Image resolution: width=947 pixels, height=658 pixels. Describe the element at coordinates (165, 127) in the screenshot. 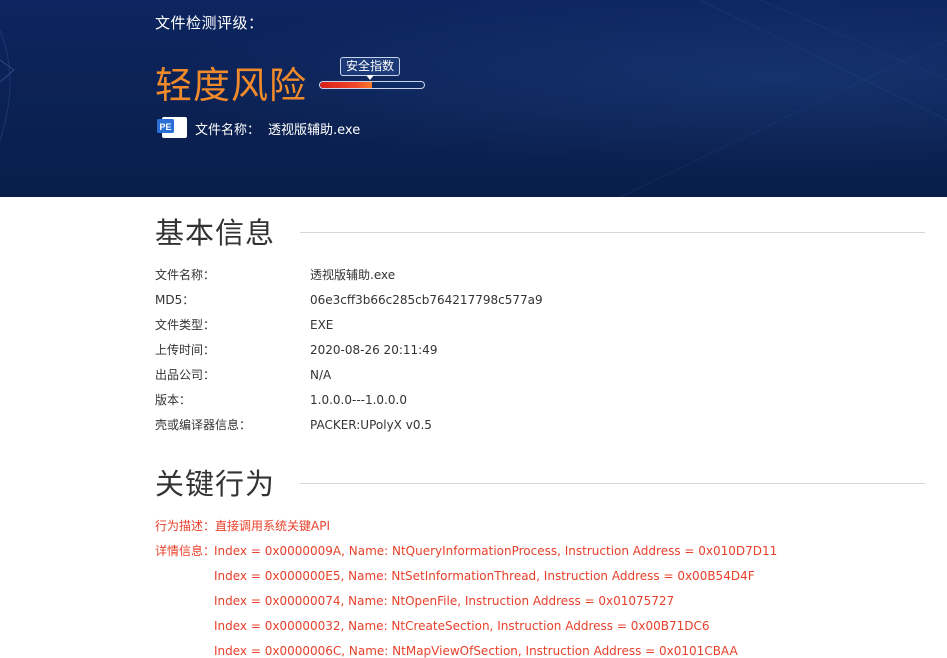

I see `pe-badge-text: PE` at that location.